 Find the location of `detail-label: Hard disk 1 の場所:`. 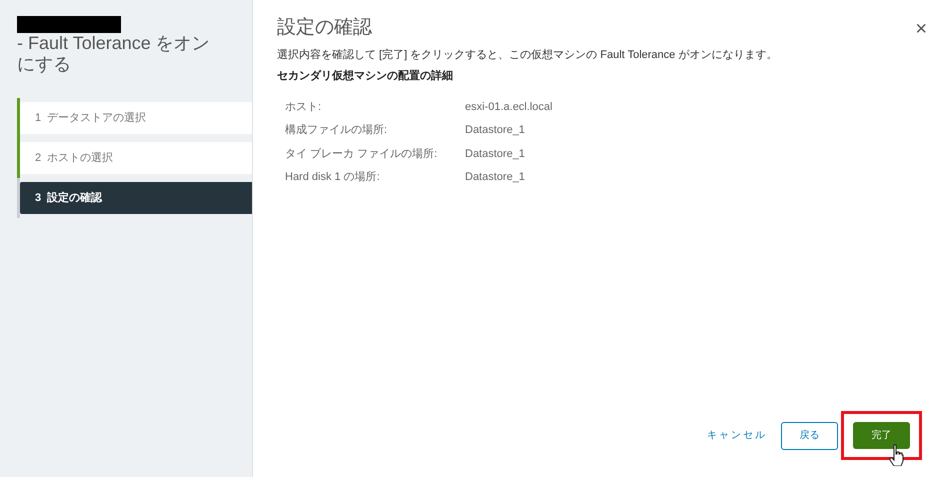

detail-label: Hard disk 1 の場所: is located at coordinates (333, 177).